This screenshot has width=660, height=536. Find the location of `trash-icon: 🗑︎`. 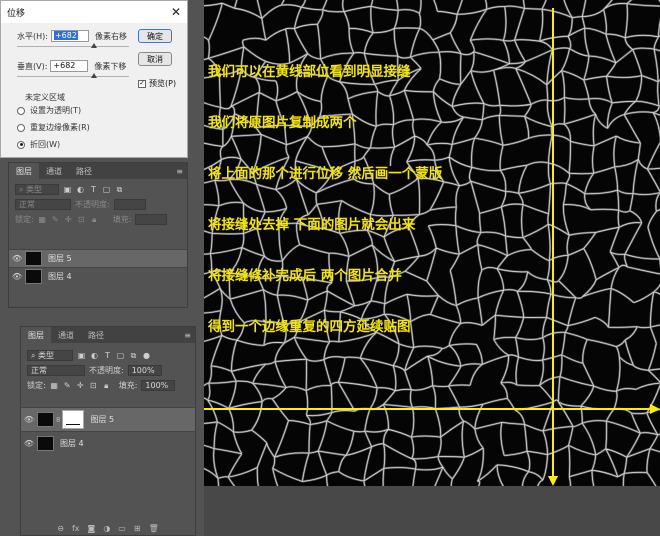

trash-icon: 🗑︎ is located at coordinates (154, 528).